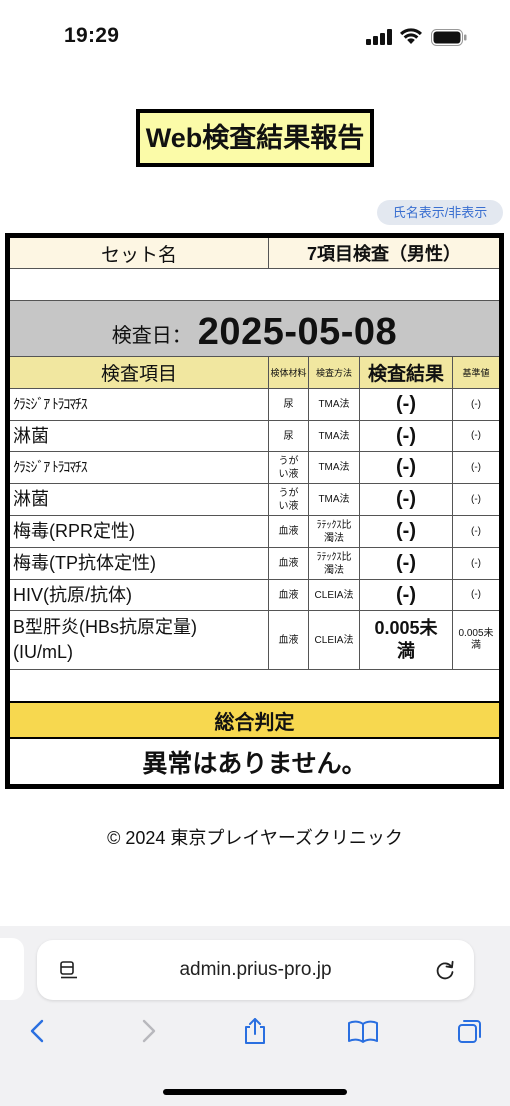  I want to click on reload-icon, so click(445, 970).